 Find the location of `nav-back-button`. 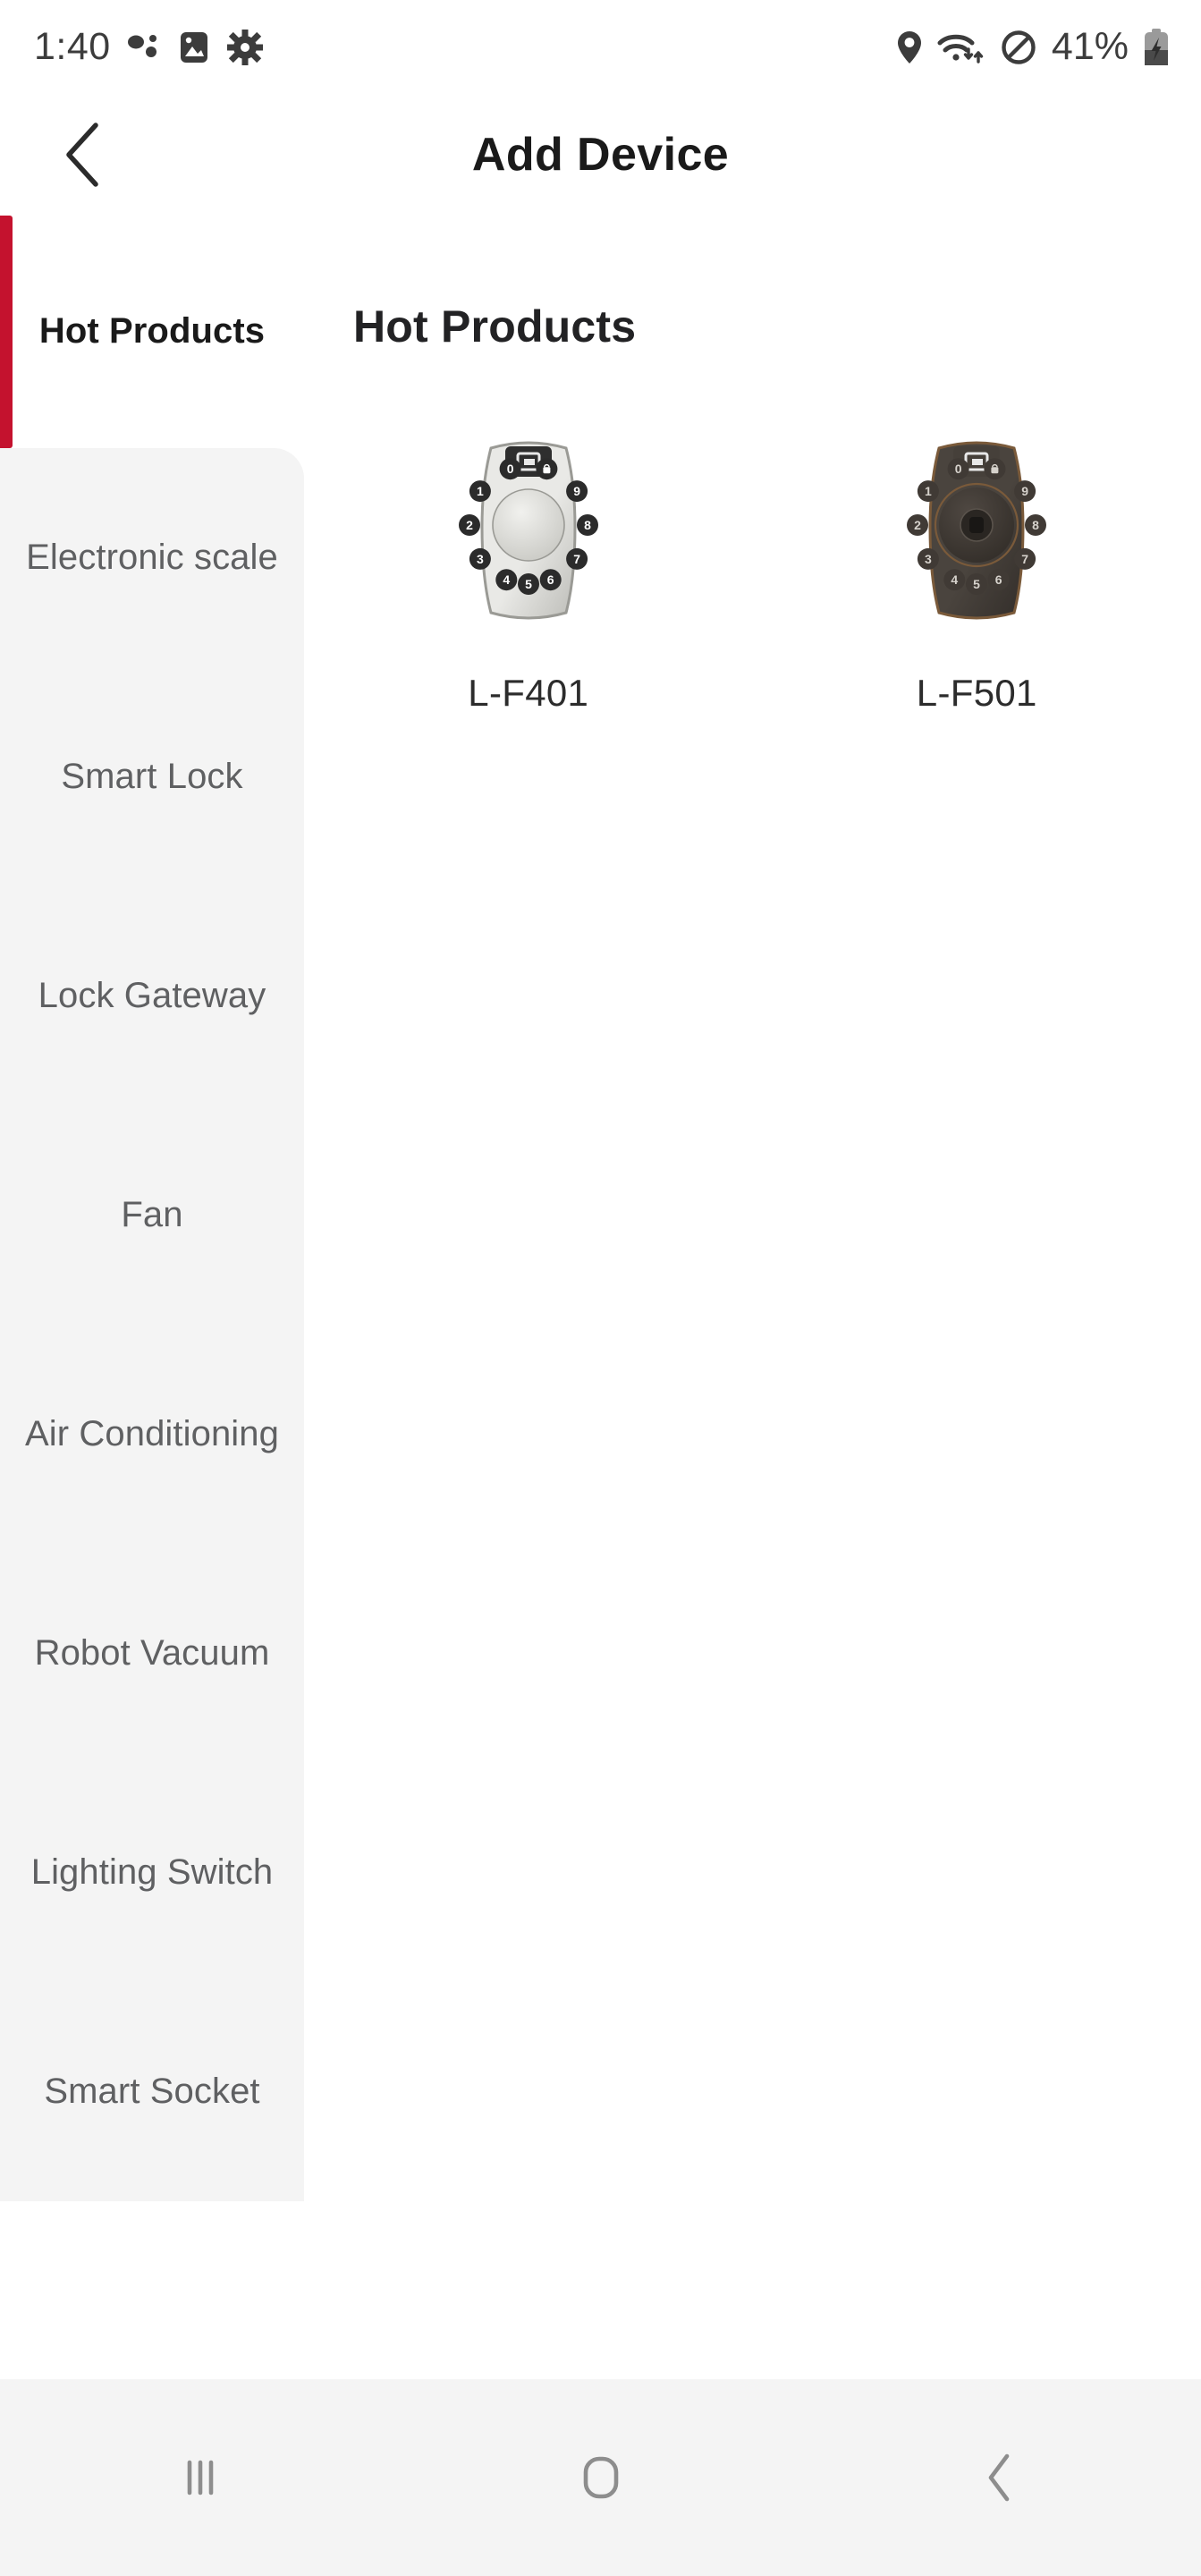

nav-back-button is located at coordinates (1000, 2477).